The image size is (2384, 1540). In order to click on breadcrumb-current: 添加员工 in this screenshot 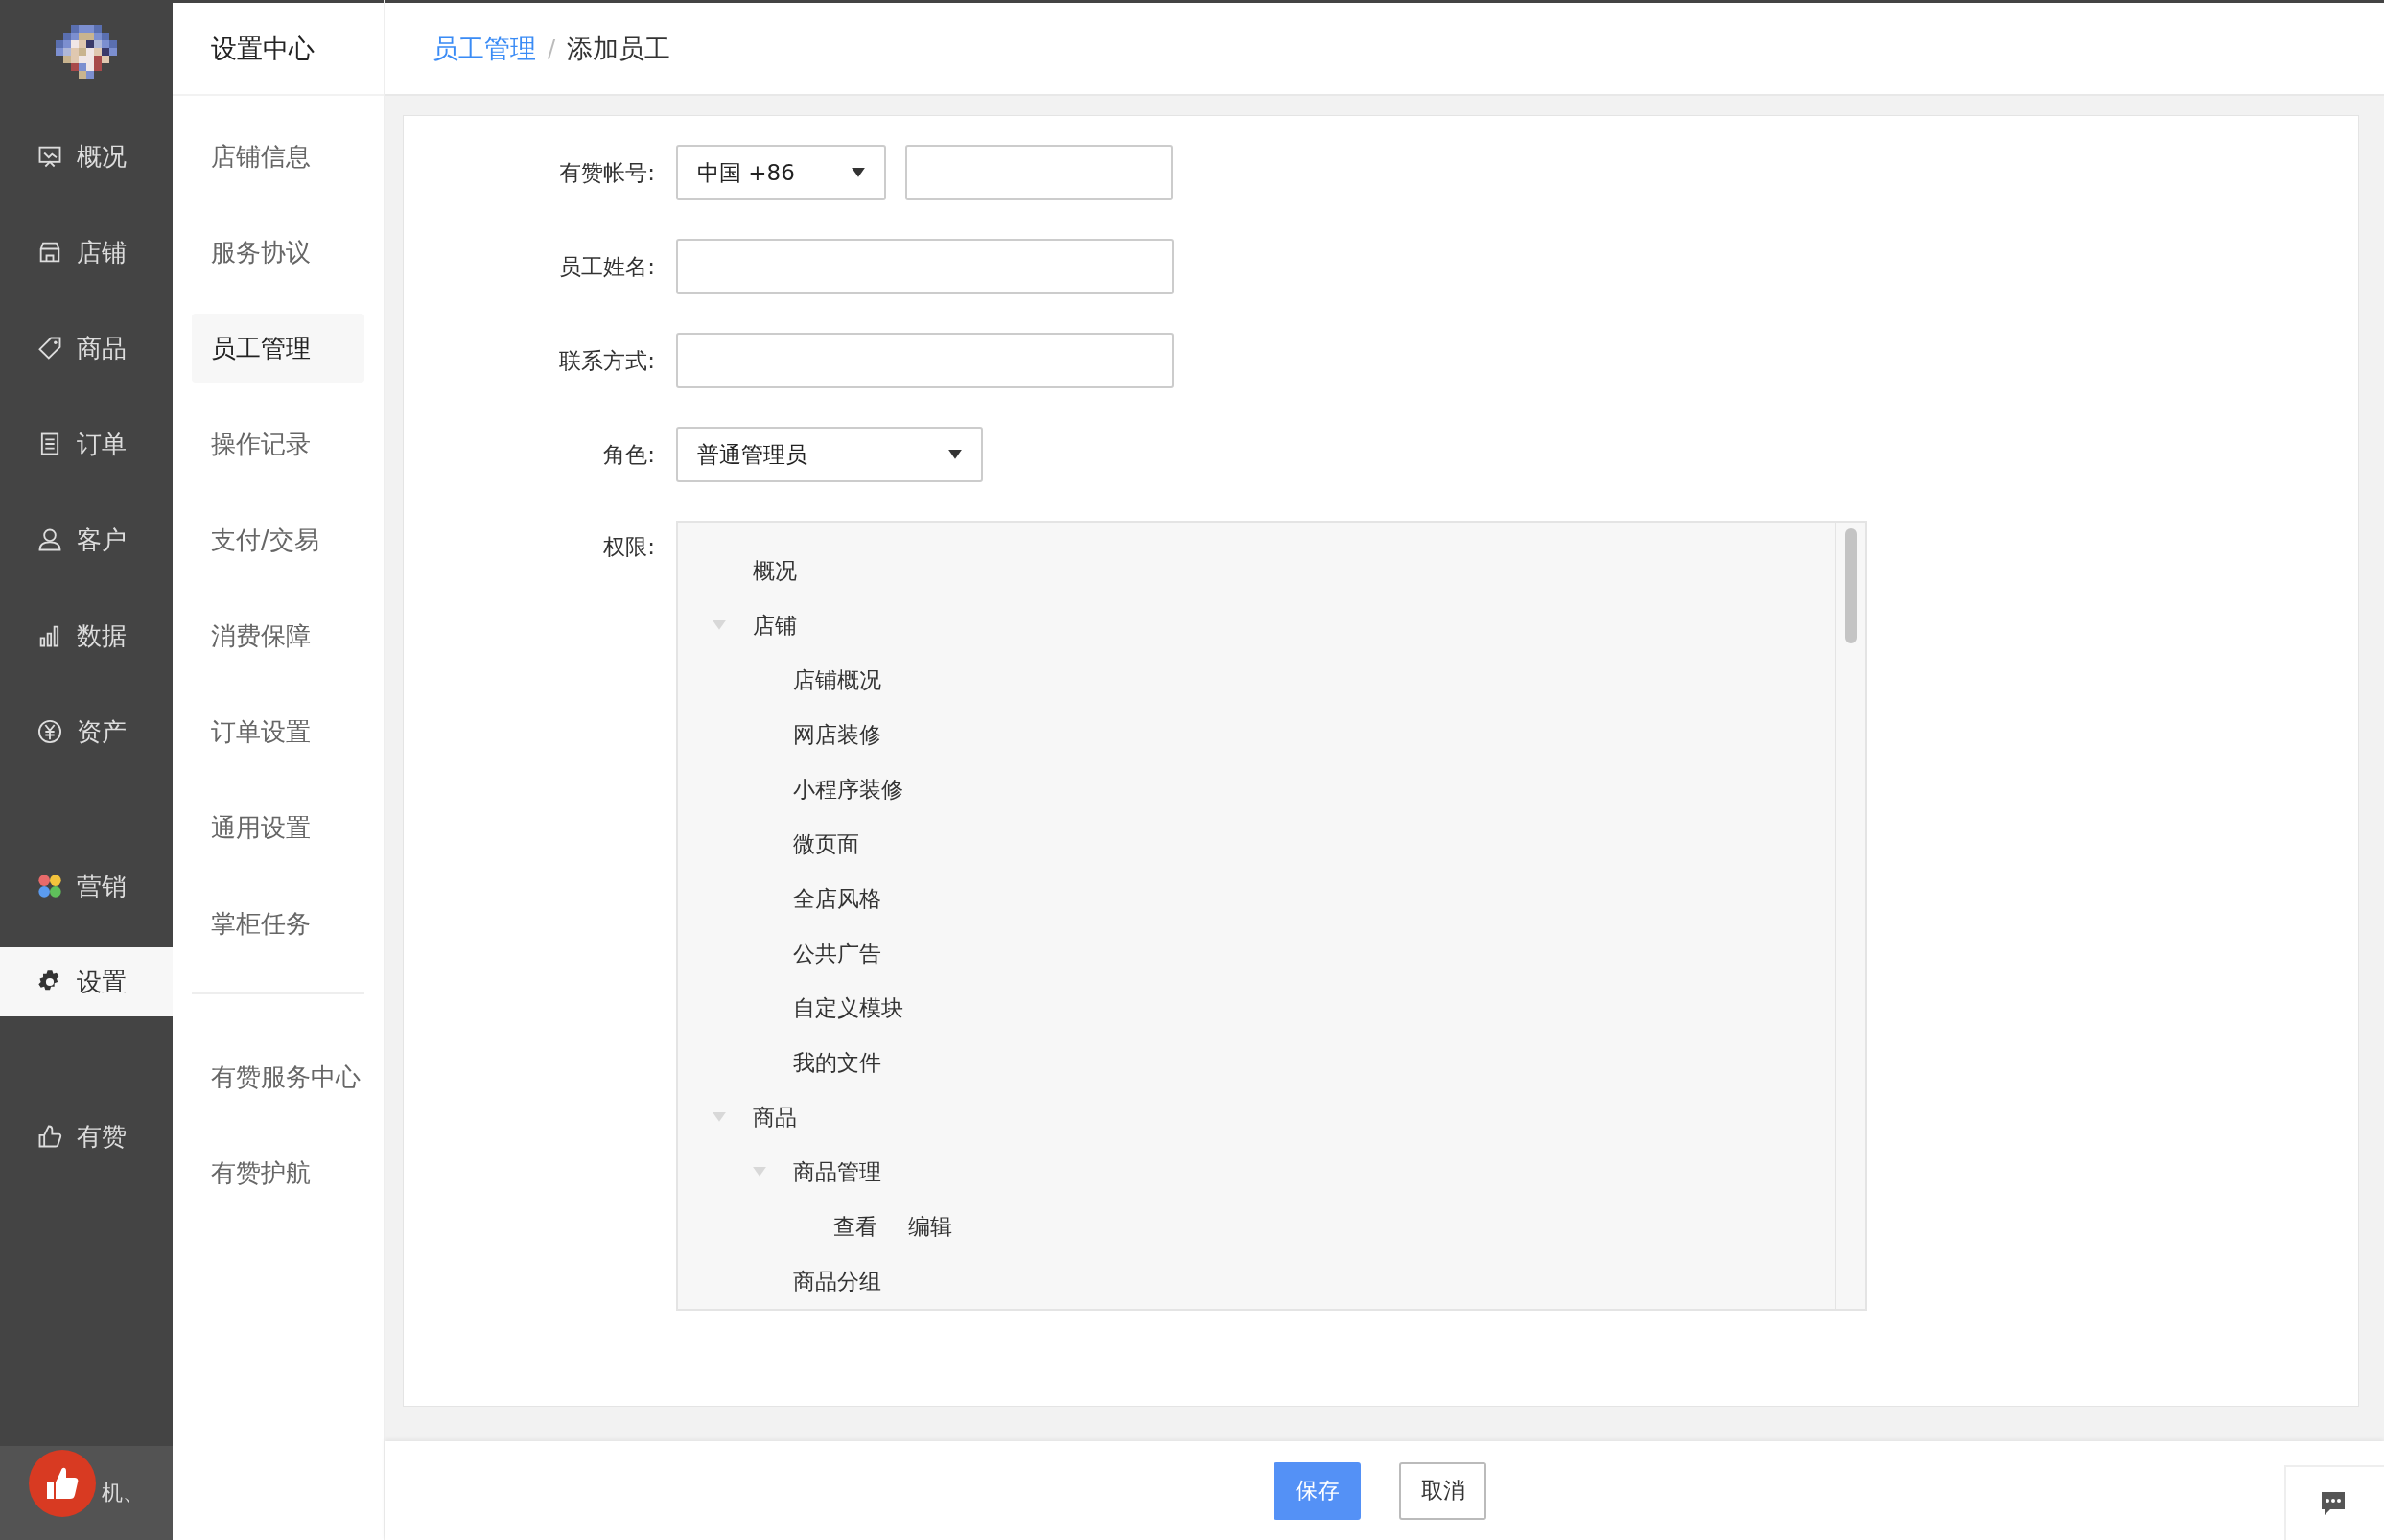, I will do `click(619, 48)`.